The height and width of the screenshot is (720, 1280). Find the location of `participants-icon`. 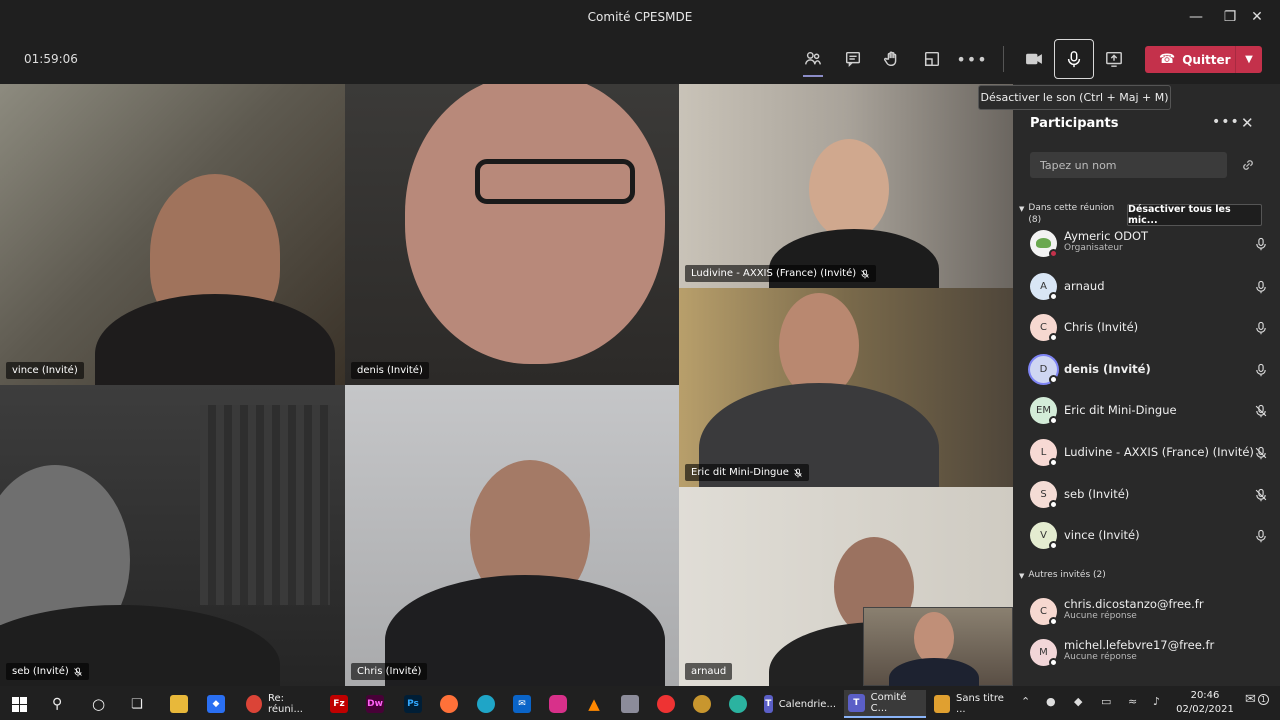

participants-icon is located at coordinates (813, 59).